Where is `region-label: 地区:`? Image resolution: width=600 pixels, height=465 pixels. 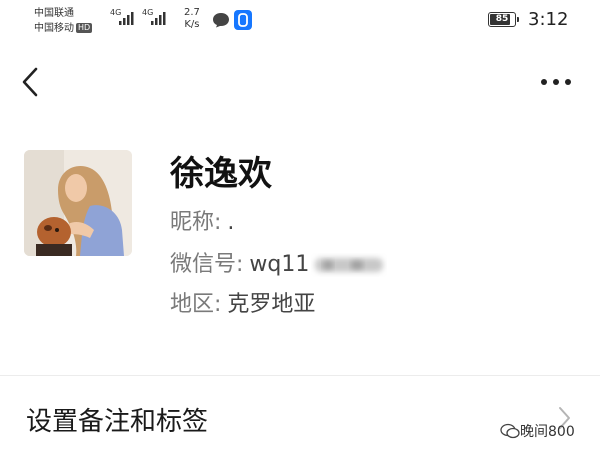
region-label: 地区: is located at coordinates (196, 304).